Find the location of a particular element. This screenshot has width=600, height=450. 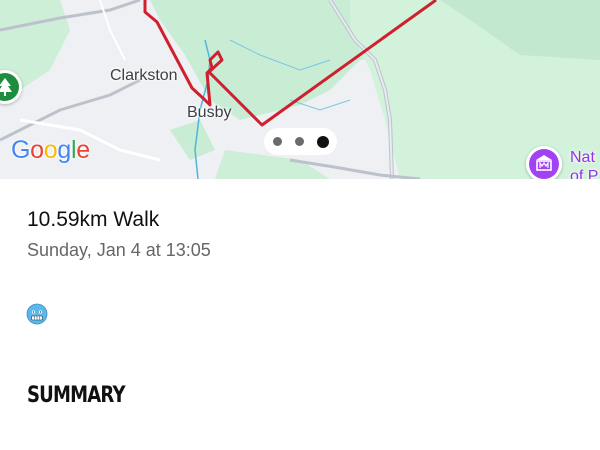

summary-heading: SUMMARY is located at coordinates (76, 395).